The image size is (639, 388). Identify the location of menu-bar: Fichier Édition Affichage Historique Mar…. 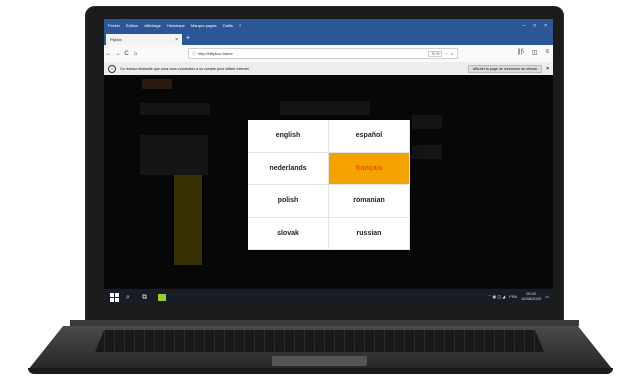
(328, 25).